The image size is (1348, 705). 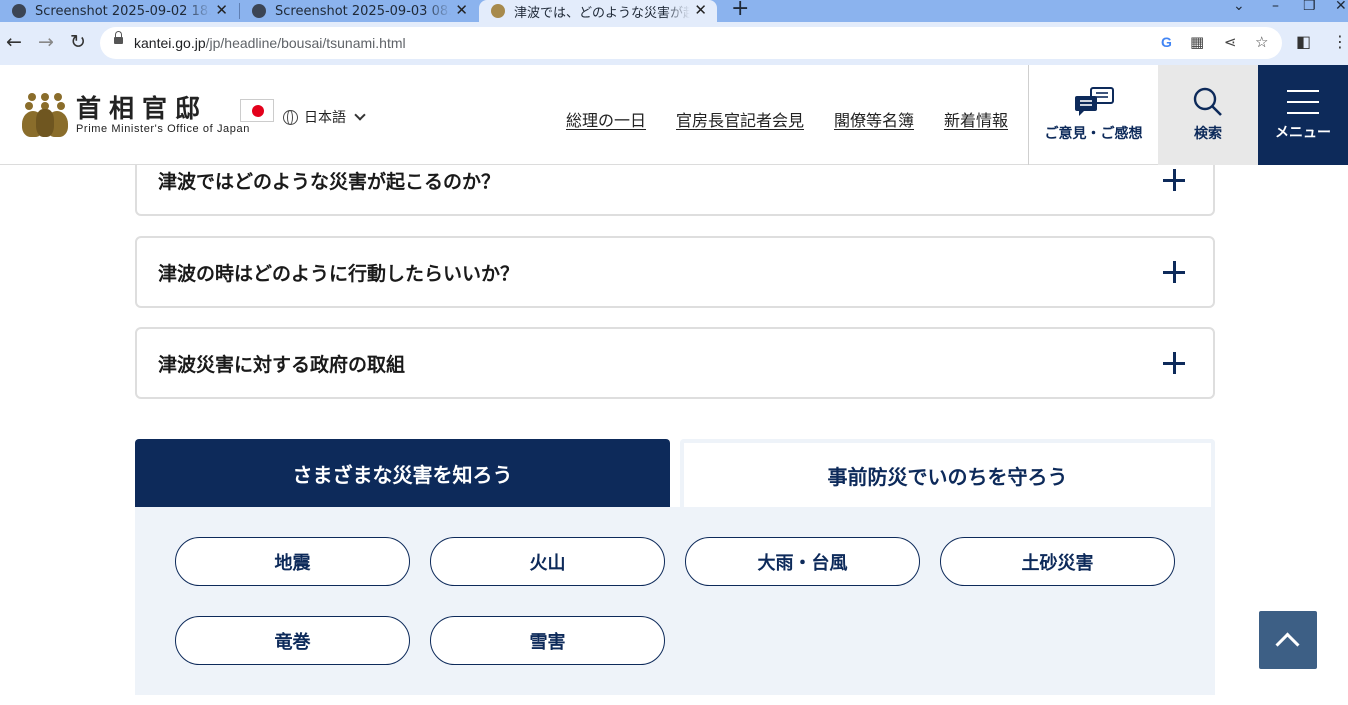 What do you see at coordinates (123, 11) in the screenshot?
I see `browser-tab-title: Screenshot 2025-09-02 18.14.2` at bounding box center [123, 11].